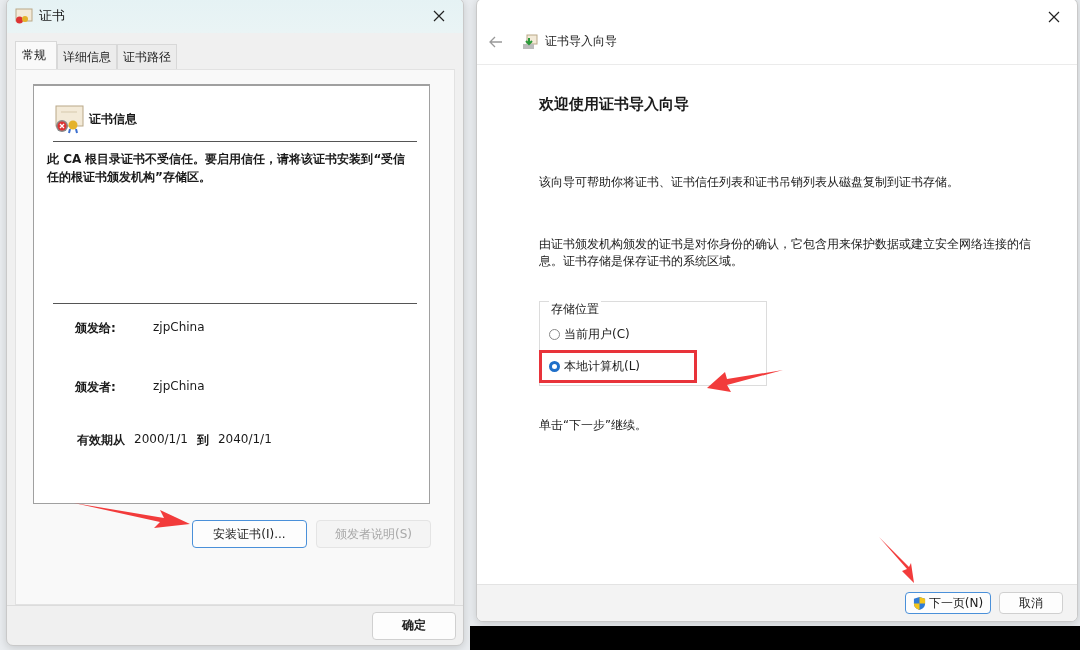  What do you see at coordinates (575, 309) in the screenshot?
I see `group-label: 存储位置` at bounding box center [575, 309].